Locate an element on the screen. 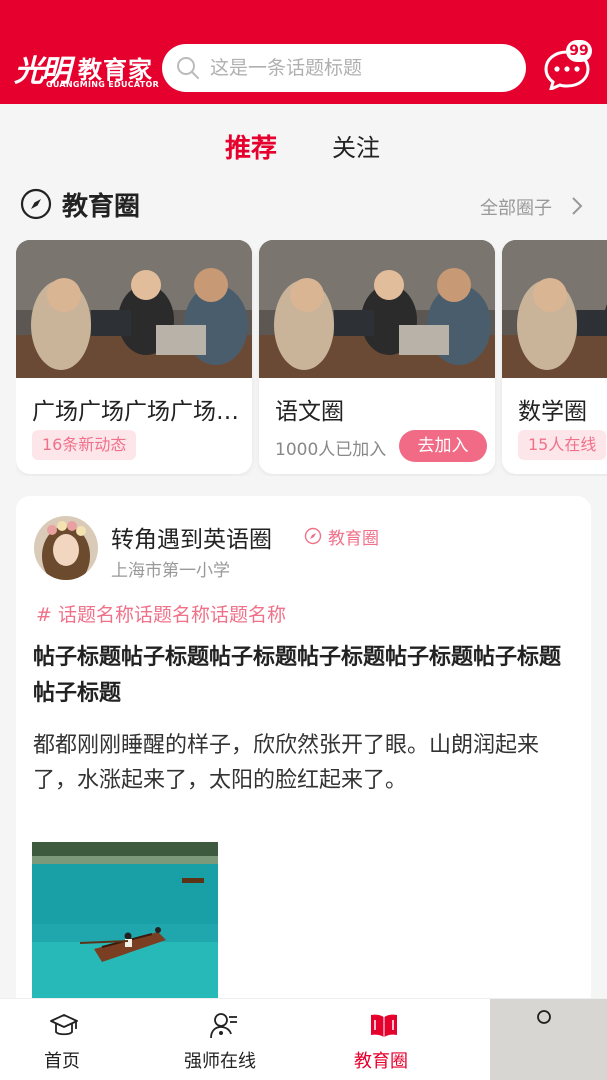  bottom-nav: 首页 强师在线 教育圈 is located at coordinates (303, 1039).